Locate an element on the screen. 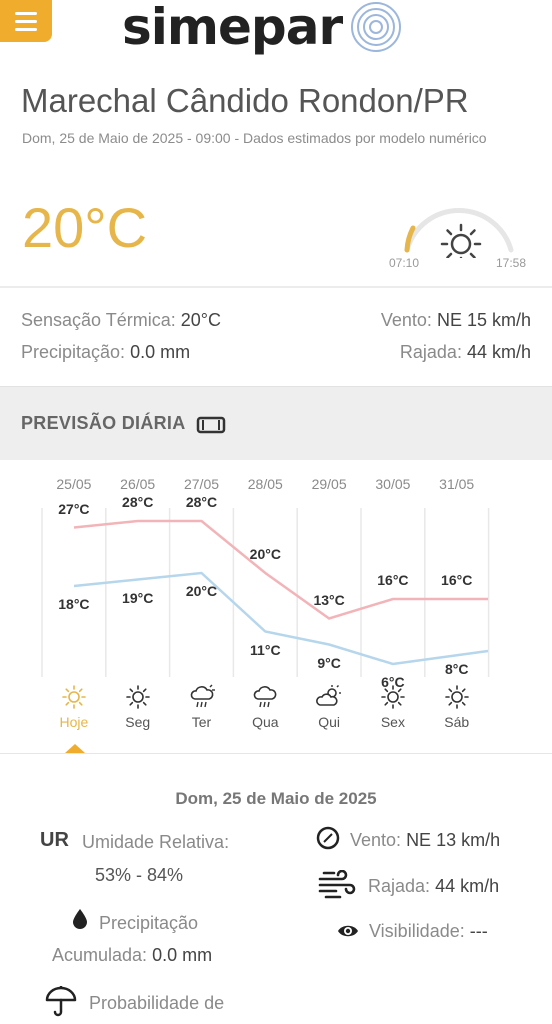  wind-label: Vento: is located at coordinates (406, 320).